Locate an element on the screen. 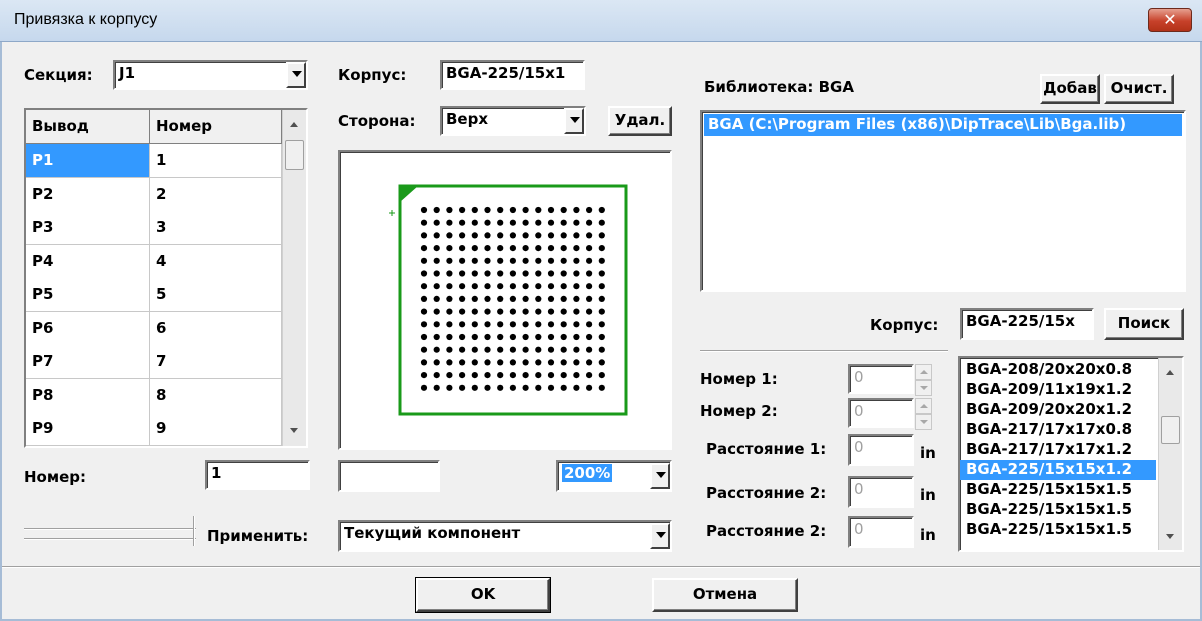  package-list-item: BGA-209/20x20x1.2 is located at coordinates (1058, 410).